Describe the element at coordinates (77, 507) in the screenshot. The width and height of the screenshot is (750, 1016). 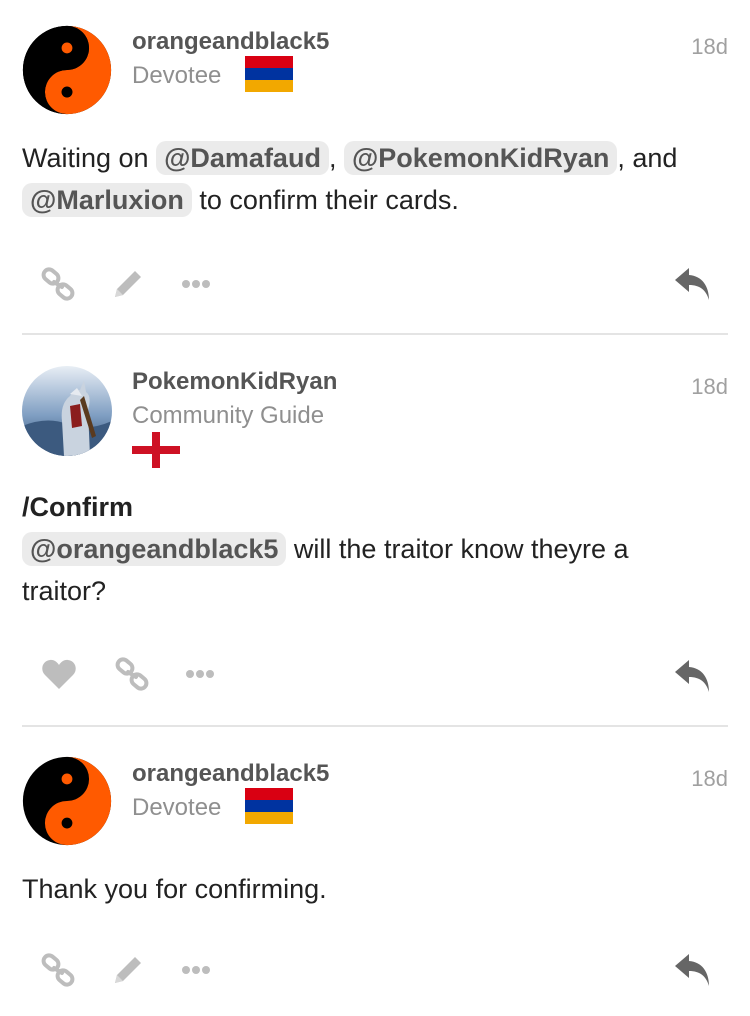
I see `post-heading: /Confirm` at that location.